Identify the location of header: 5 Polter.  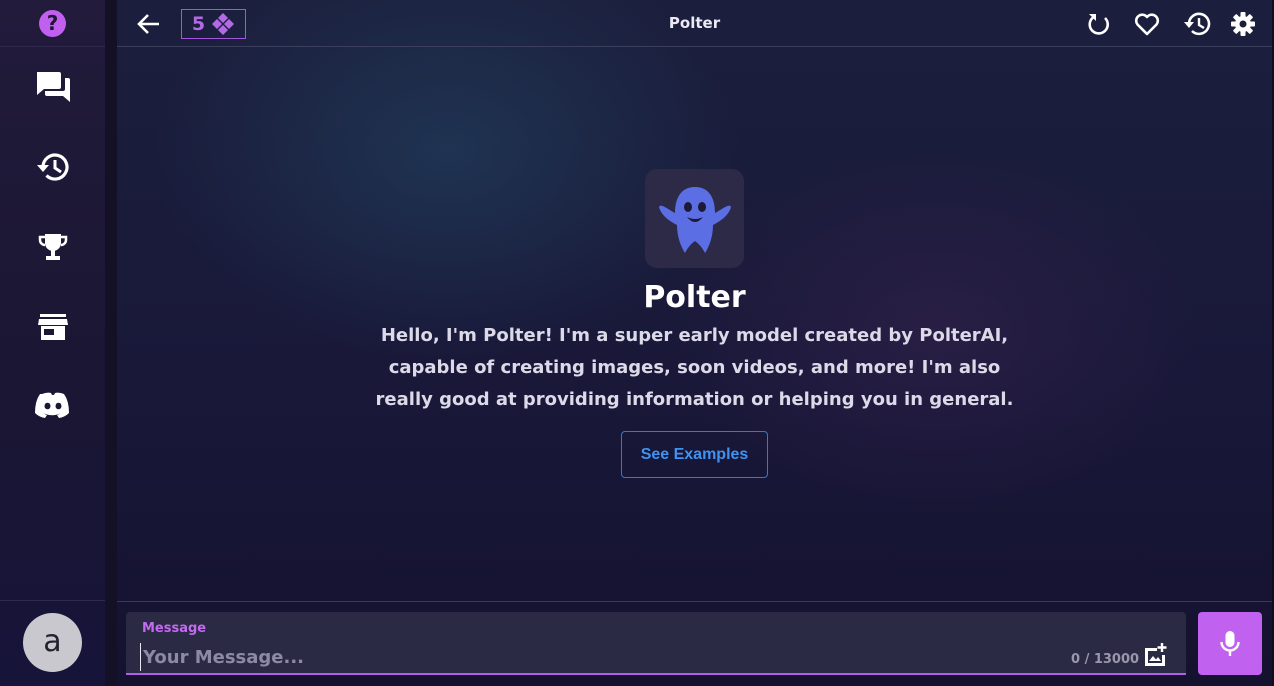
(694, 23).